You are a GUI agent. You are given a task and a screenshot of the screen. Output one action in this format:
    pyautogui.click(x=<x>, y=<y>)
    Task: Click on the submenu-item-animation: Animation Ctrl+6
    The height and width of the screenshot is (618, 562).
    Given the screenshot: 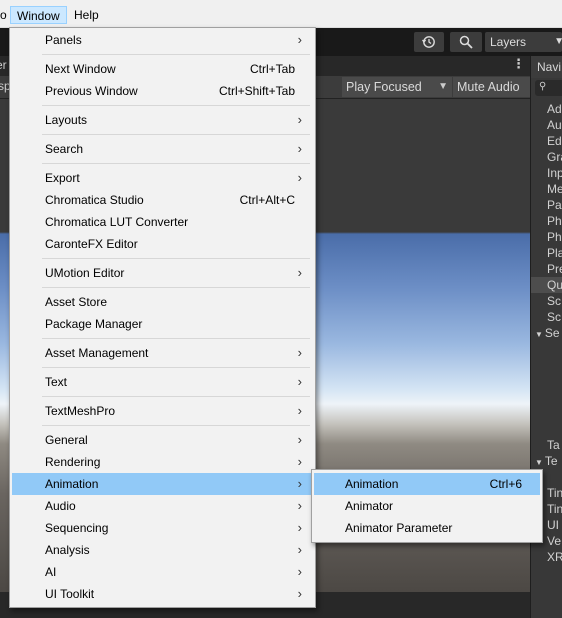 What is the action you would take?
    pyautogui.click(x=427, y=484)
    